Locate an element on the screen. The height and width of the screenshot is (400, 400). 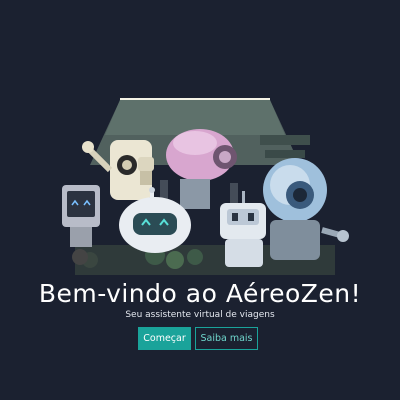
blue-round-robot is located at coordinates (306, 209).